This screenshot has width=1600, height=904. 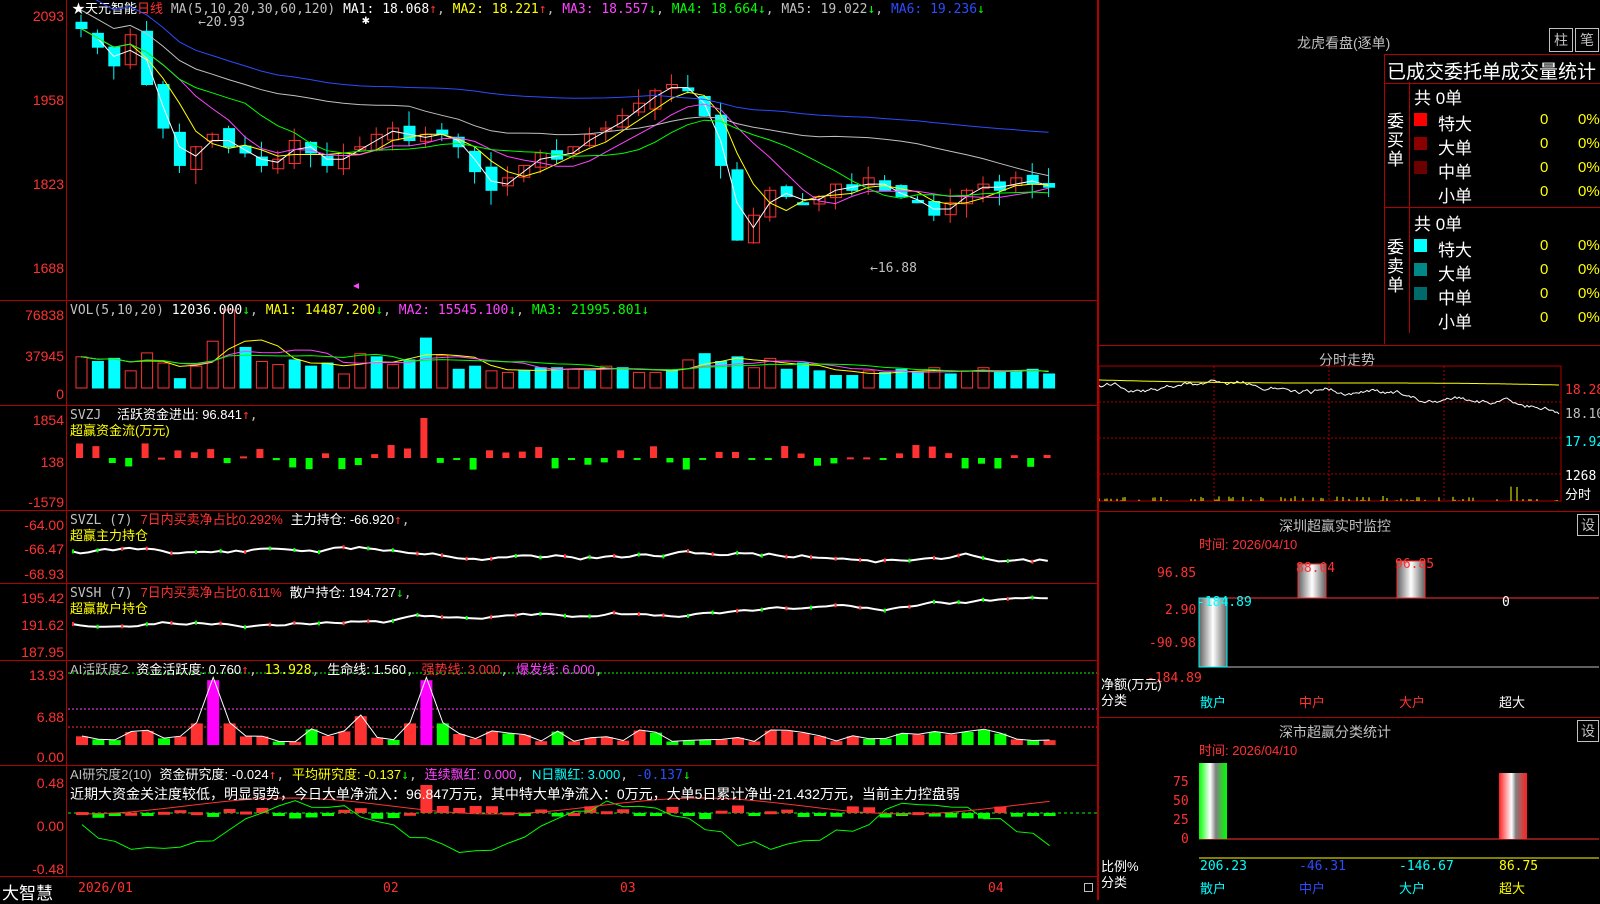 I want to click on buy-side-label: 委买单, so click(x=1395, y=140).